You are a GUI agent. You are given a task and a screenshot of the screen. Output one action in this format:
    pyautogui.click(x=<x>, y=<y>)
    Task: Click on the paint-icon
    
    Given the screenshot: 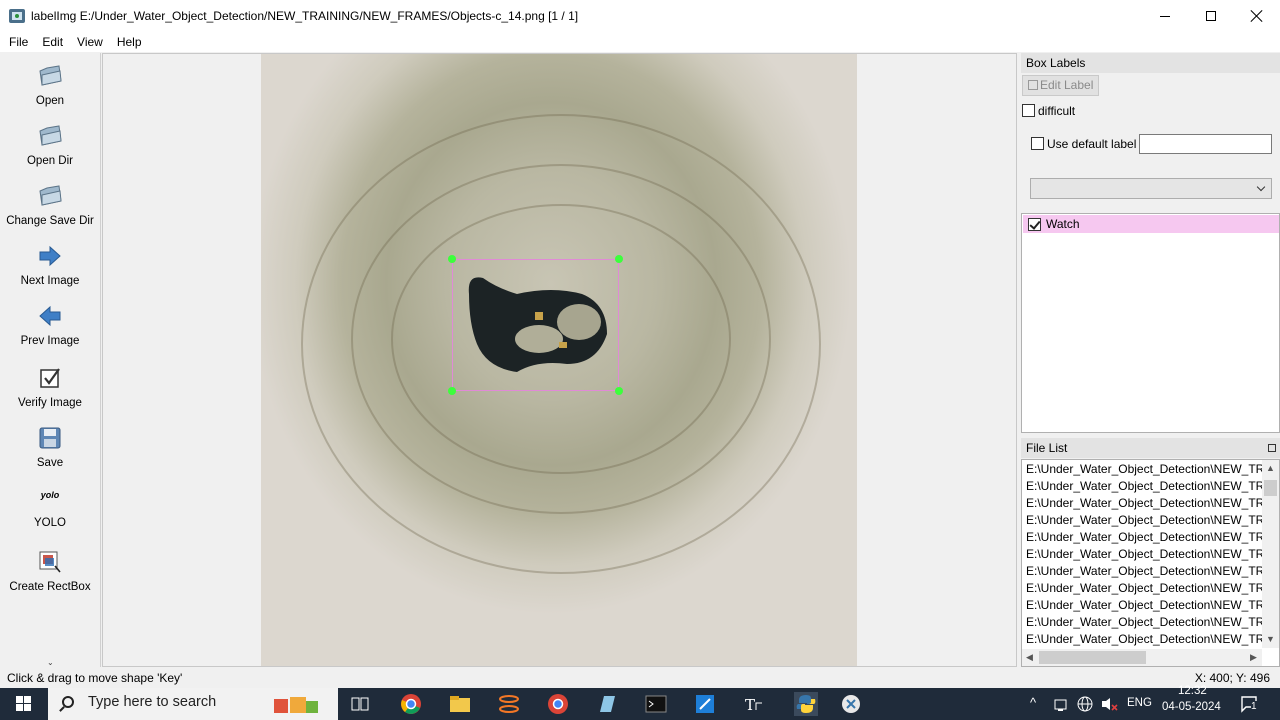 What is the action you would take?
    pyautogui.click(x=705, y=704)
    